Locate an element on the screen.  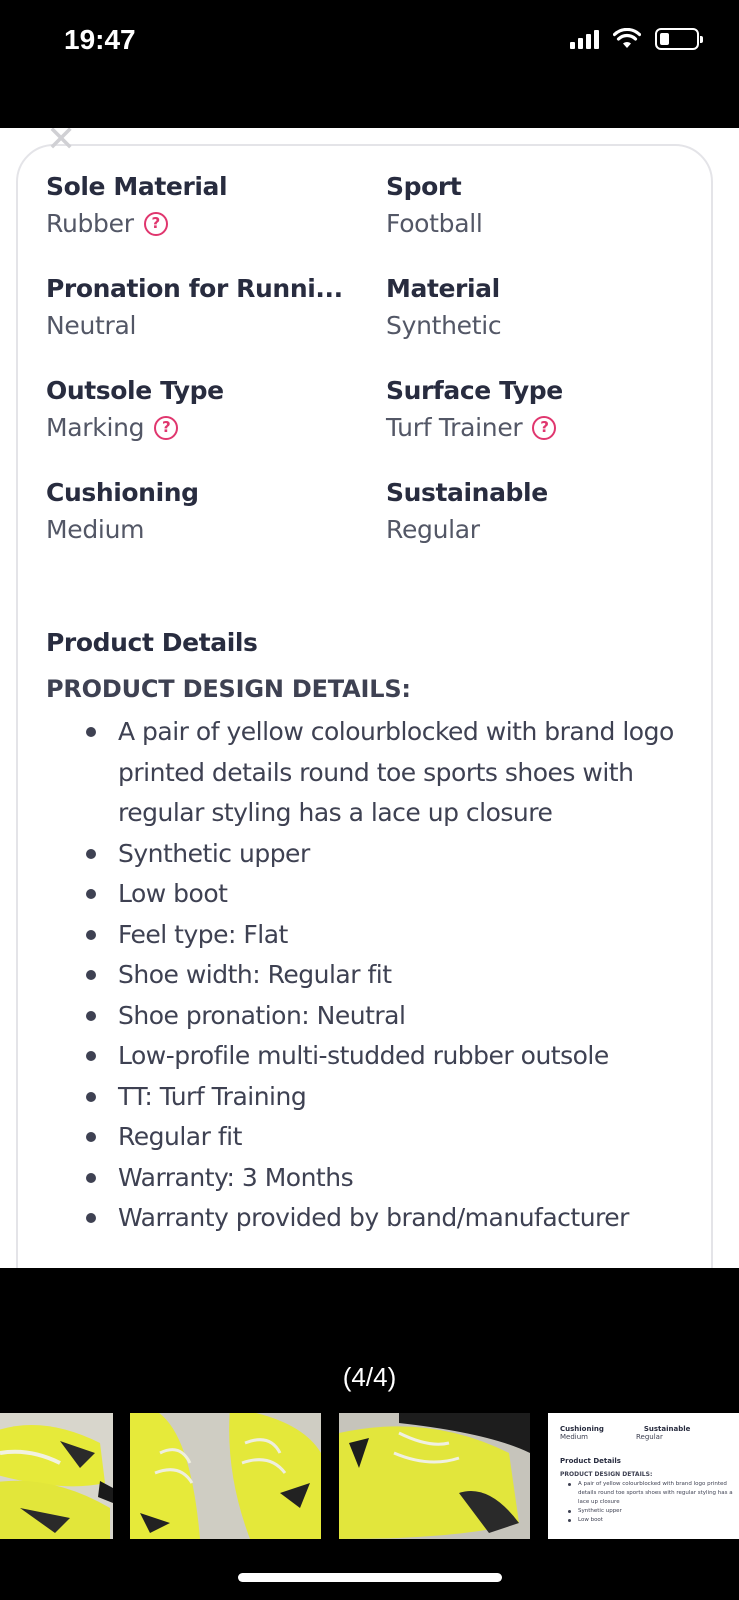
preview-label: Sustainable is located at coordinates (667, 1429).